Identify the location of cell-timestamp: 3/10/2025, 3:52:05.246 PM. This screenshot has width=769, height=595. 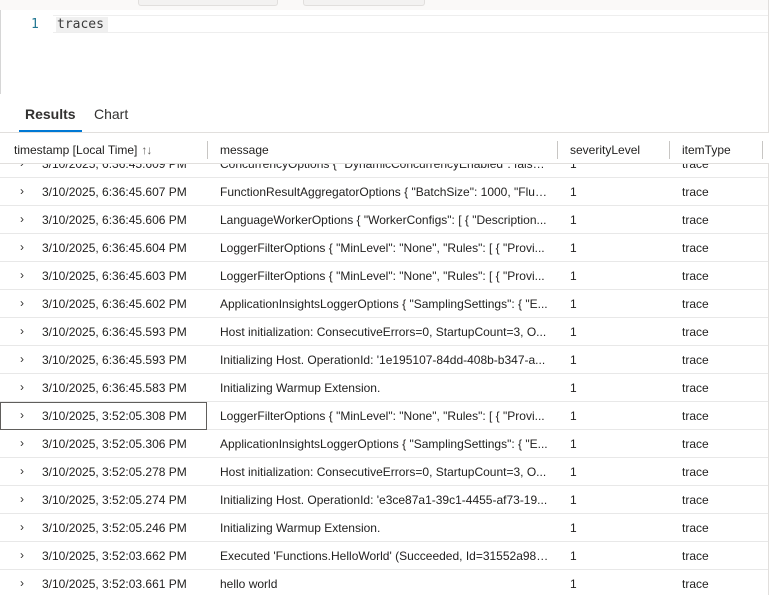
(114, 528).